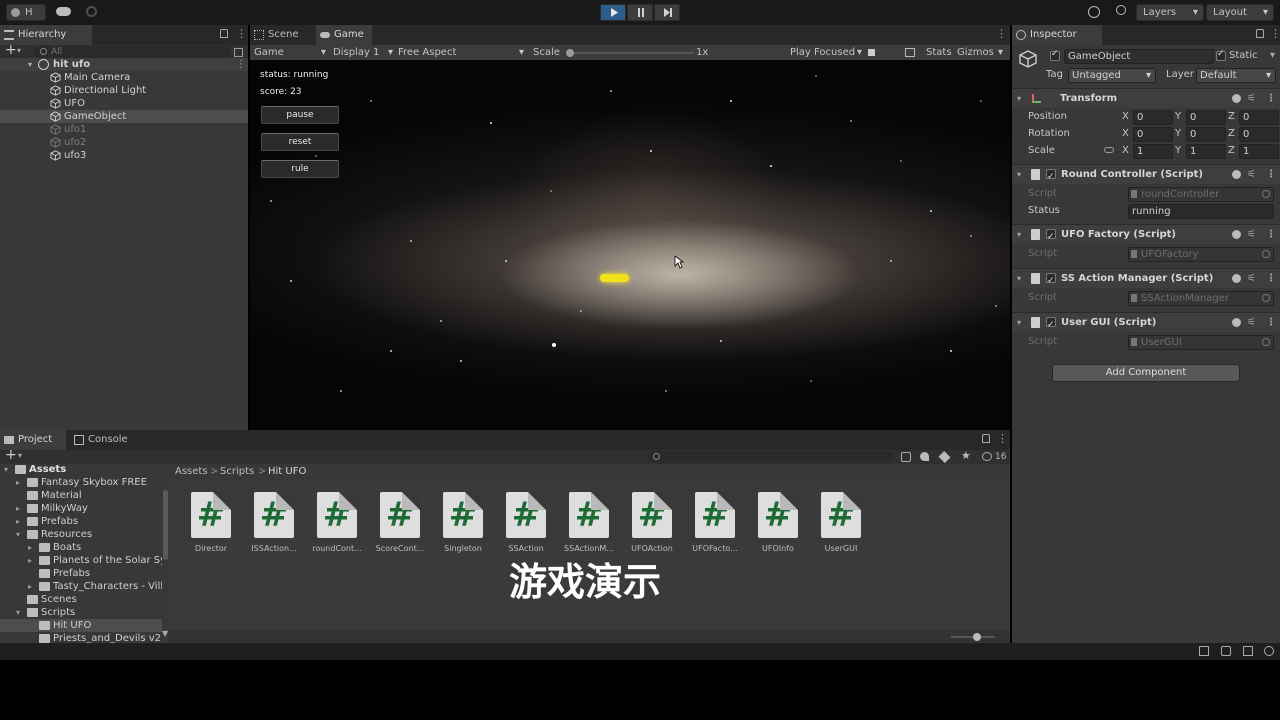  What do you see at coordinates (363, 52) in the screenshot?
I see `display-dropdown: Display 1 ▾` at bounding box center [363, 52].